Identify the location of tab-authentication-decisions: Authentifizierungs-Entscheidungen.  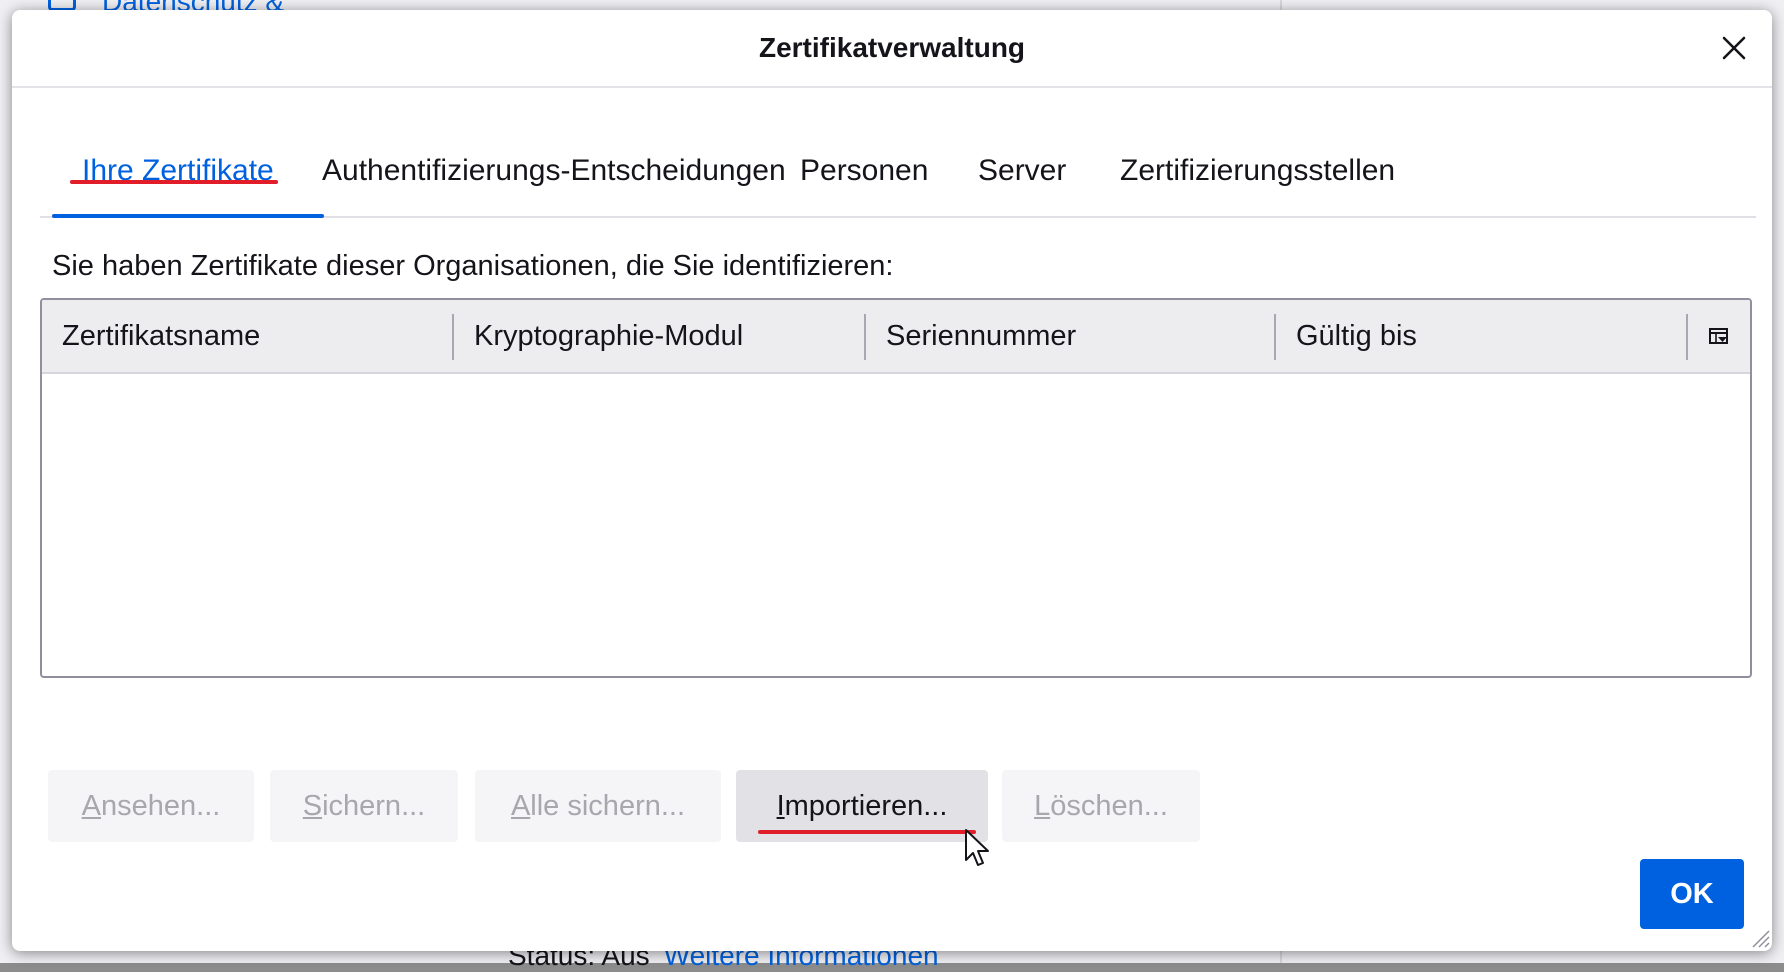
(554, 171).